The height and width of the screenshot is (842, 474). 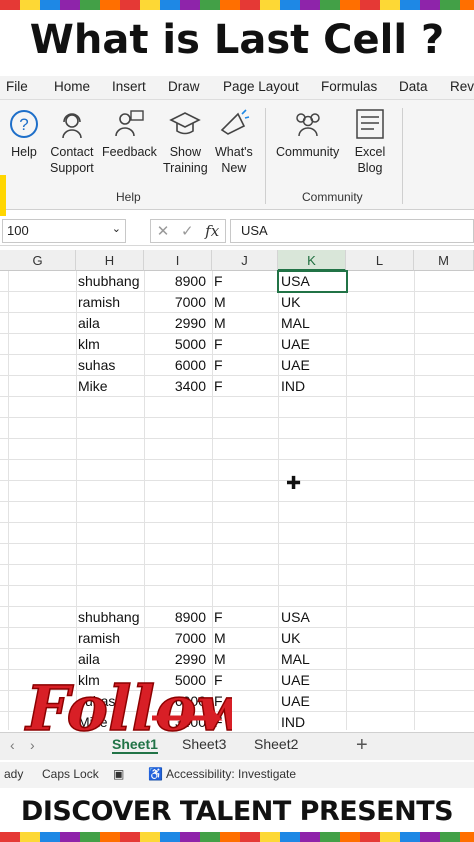 I want to click on feedback-button: Feedback, so click(x=129, y=134).